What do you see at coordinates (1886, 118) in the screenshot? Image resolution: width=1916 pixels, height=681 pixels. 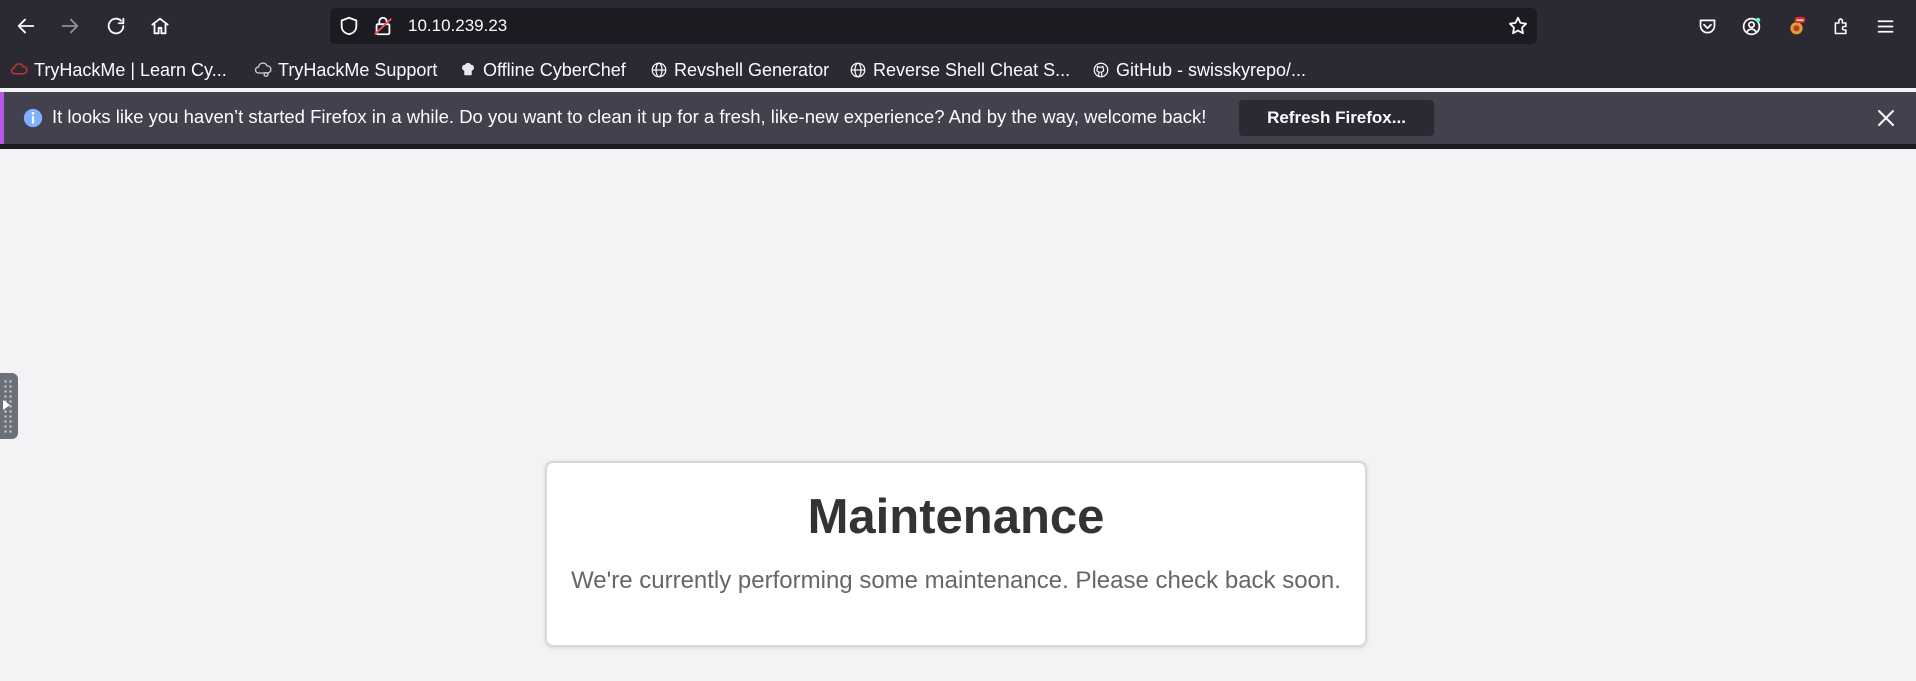 I see `close-icon` at bounding box center [1886, 118].